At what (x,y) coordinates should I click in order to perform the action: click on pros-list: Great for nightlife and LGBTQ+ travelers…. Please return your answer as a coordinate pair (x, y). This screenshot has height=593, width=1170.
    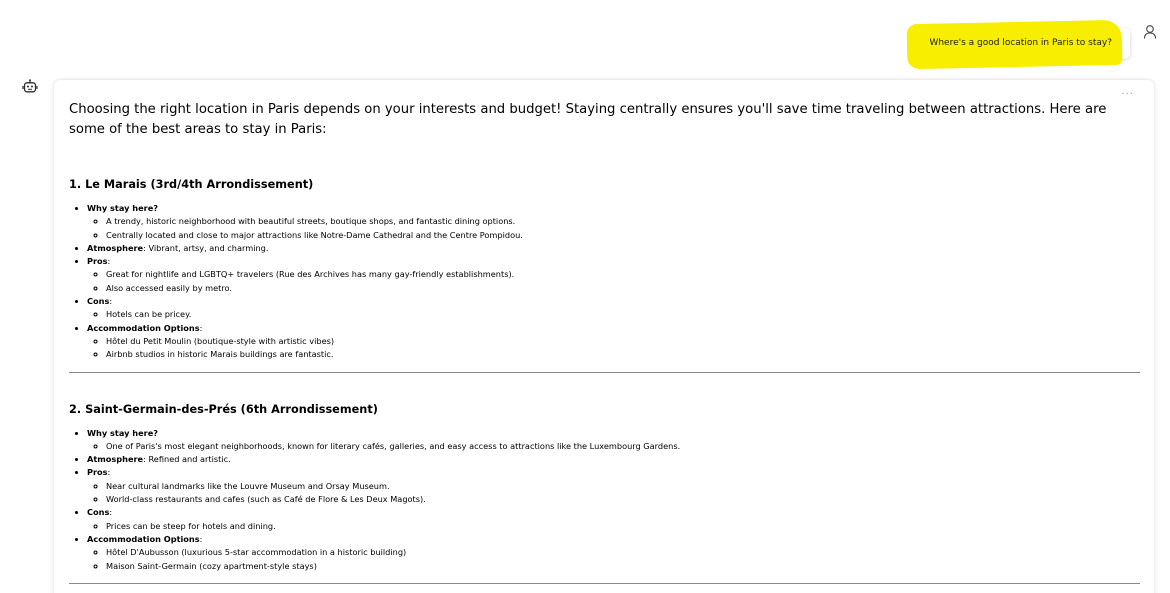
    Looking at the image, I should click on (613, 281).